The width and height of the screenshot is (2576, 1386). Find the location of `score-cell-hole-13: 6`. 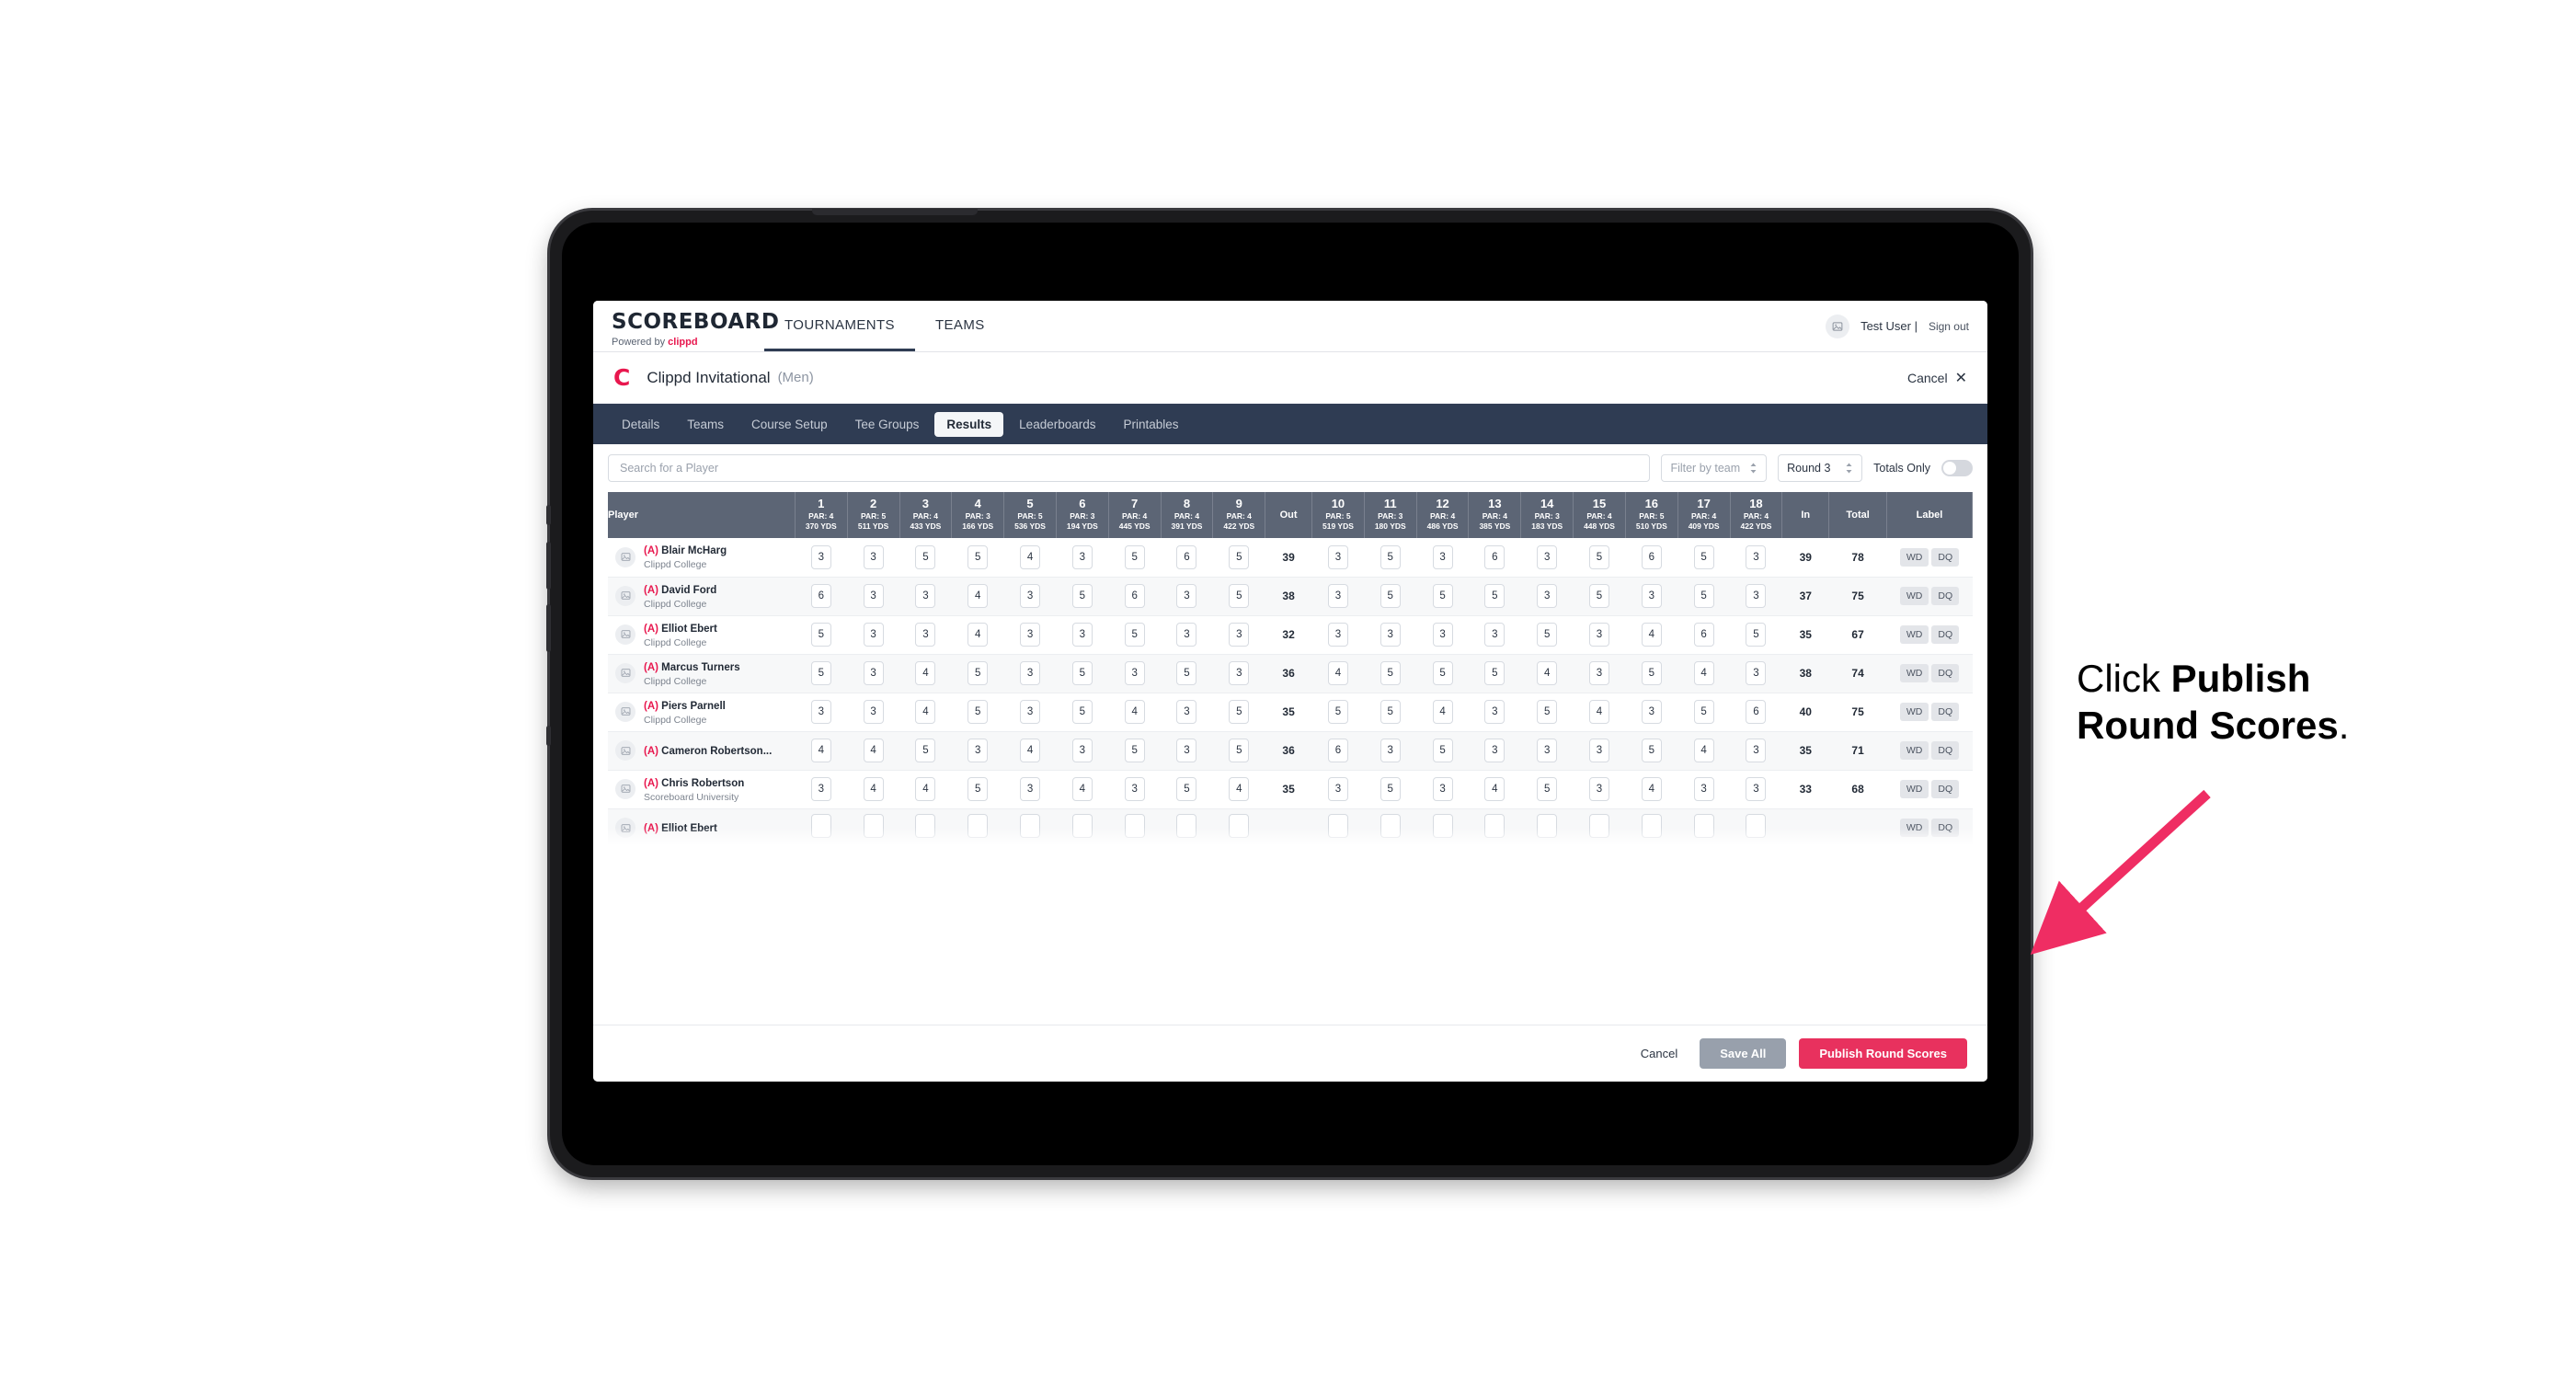

score-cell-hole-13: 6 is located at coordinates (1494, 558).